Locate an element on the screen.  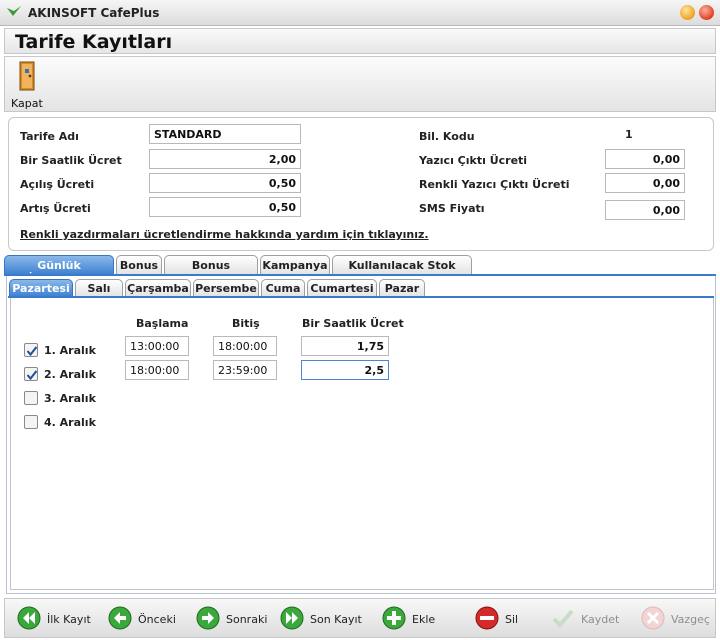
tariff-name-field is located at coordinates (225, 134).